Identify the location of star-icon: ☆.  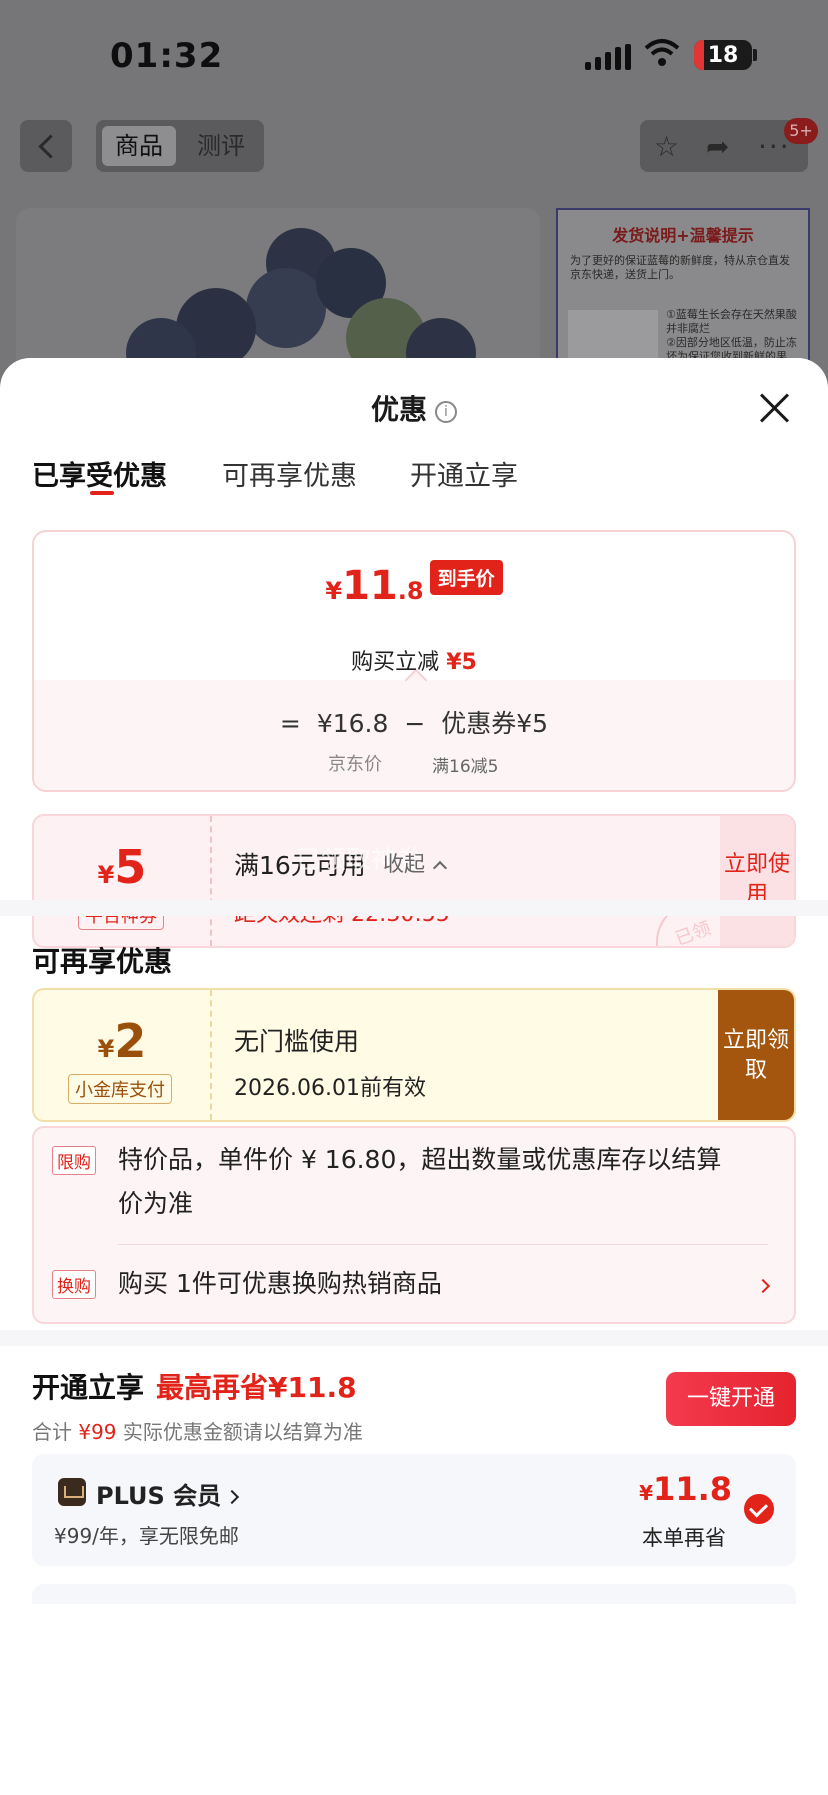
(666, 146).